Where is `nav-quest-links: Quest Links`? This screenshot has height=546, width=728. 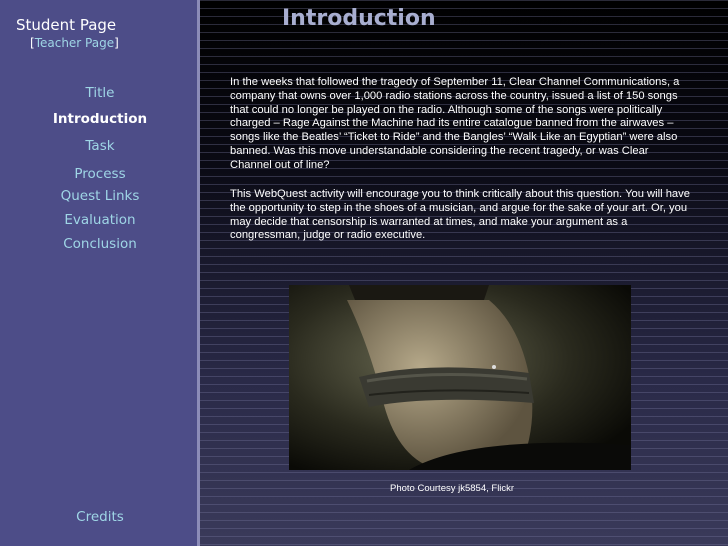 nav-quest-links: Quest Links is located at coordinates (100, 196).